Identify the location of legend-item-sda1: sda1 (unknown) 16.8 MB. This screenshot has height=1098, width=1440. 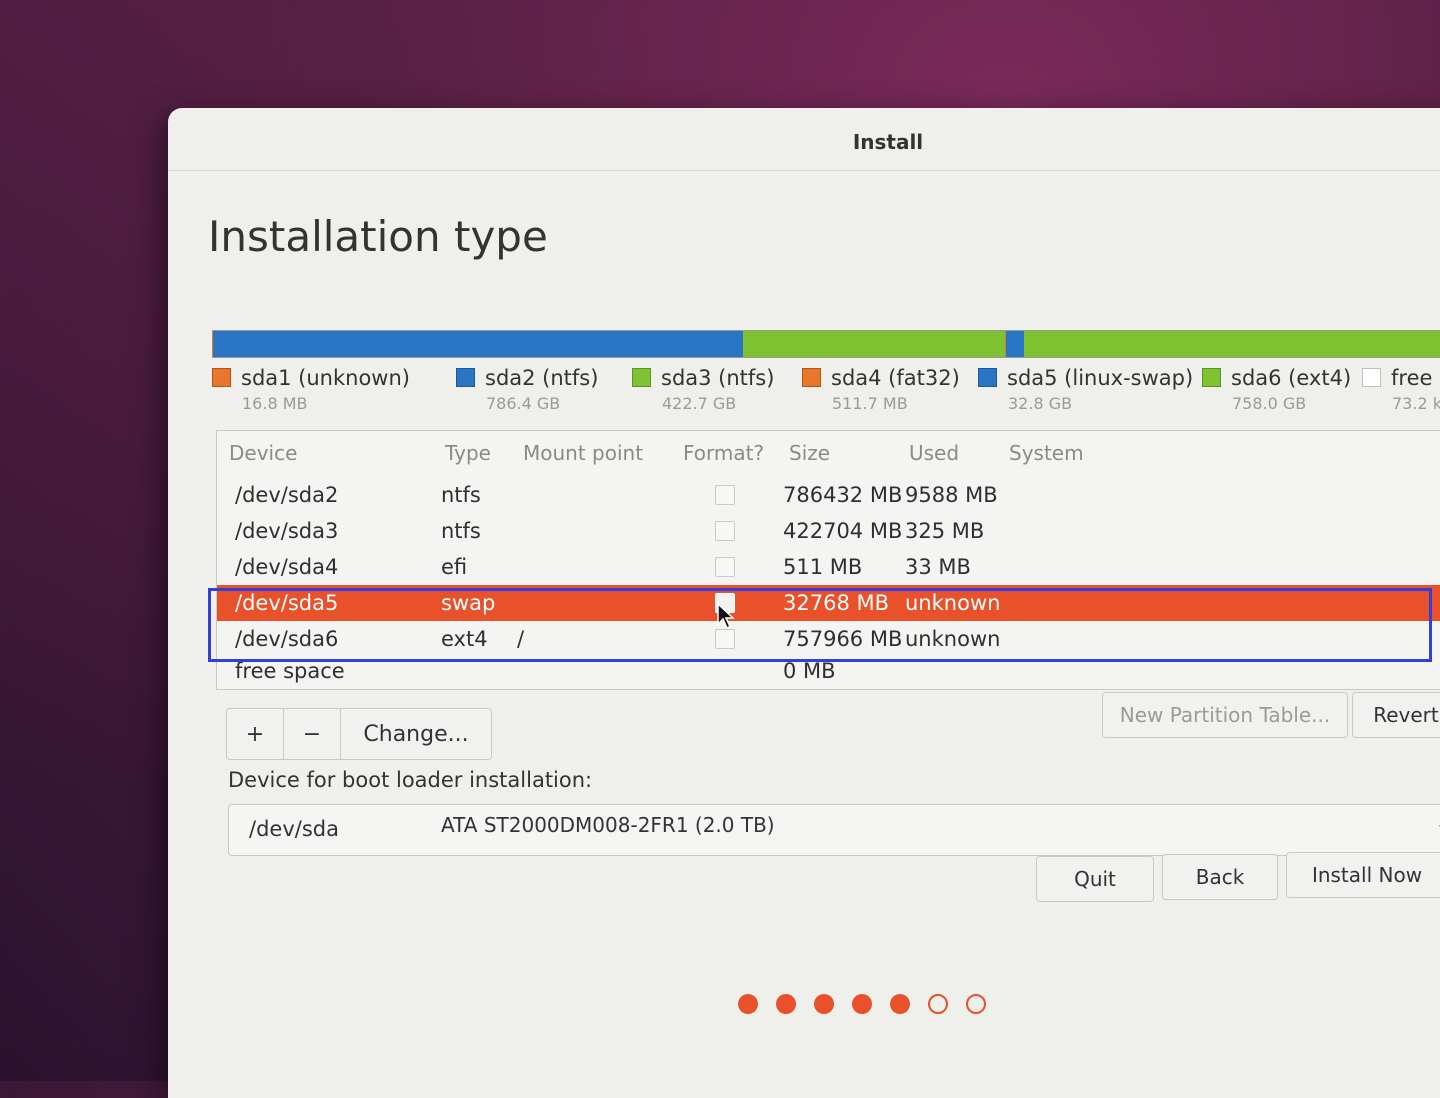
(311, 389).